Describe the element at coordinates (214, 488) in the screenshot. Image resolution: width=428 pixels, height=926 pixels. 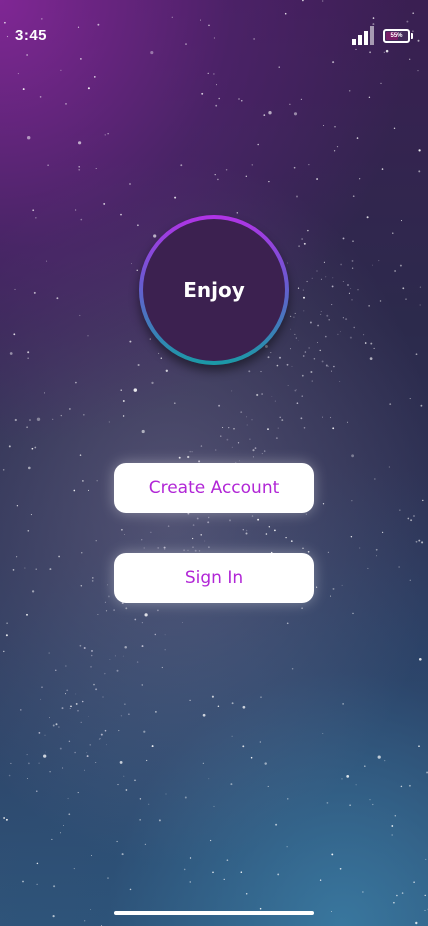
I see `create-account-button: Create Account` at that location.